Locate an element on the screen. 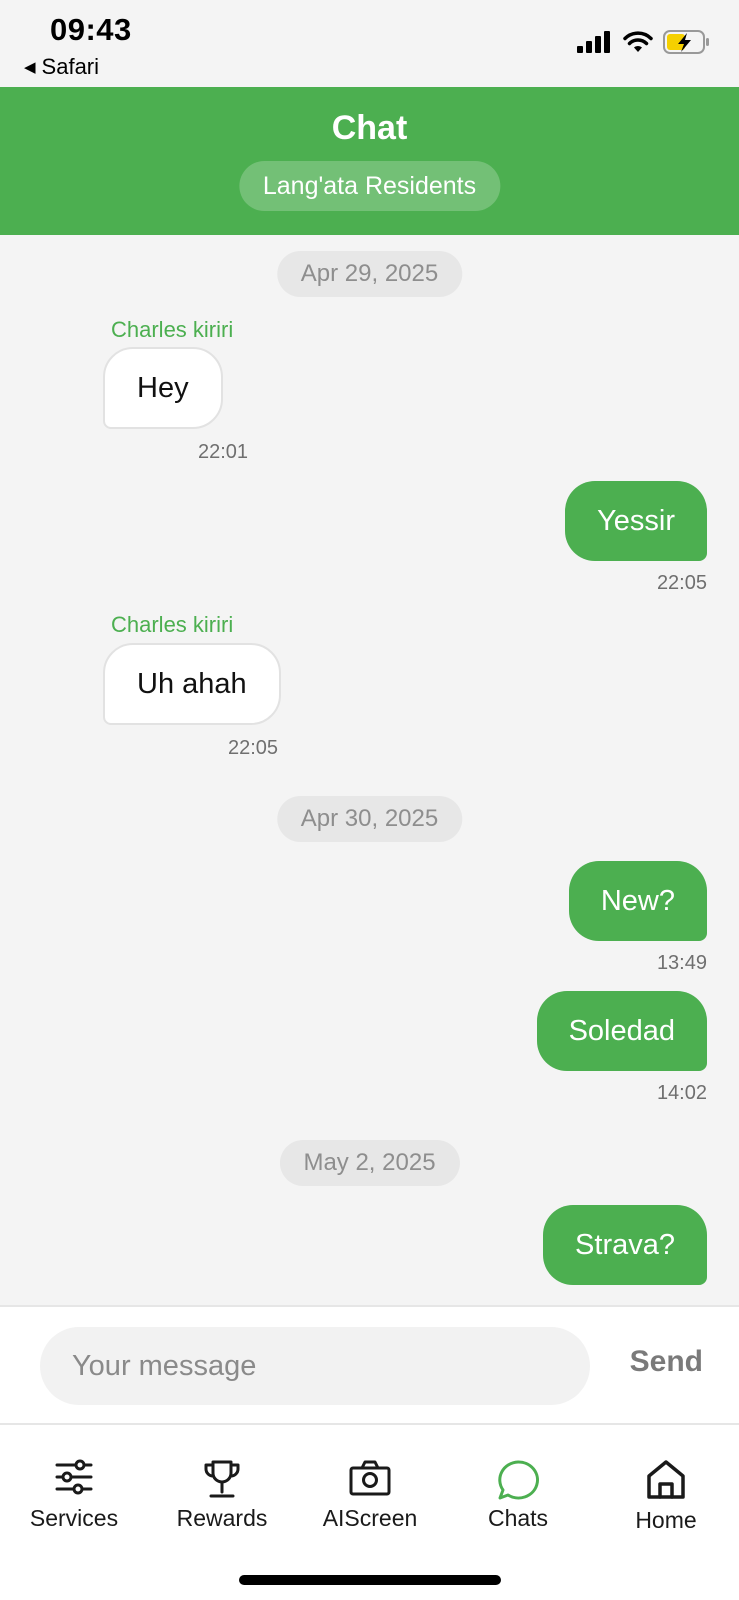 This screenshot has width=739, height=1600. status-bar: 09:43 ◀ Safari is located at coordinates (369, 43).